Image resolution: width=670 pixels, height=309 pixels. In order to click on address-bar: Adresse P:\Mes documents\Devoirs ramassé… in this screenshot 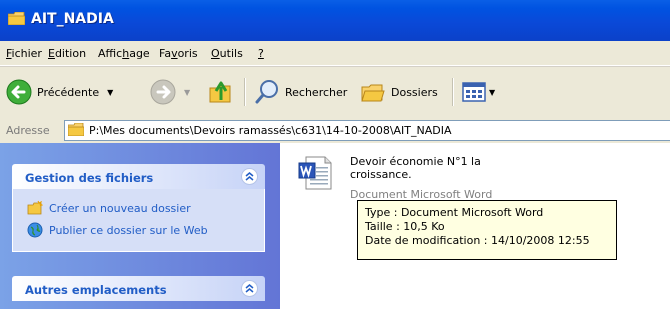, I will do `click(335, 130)`.